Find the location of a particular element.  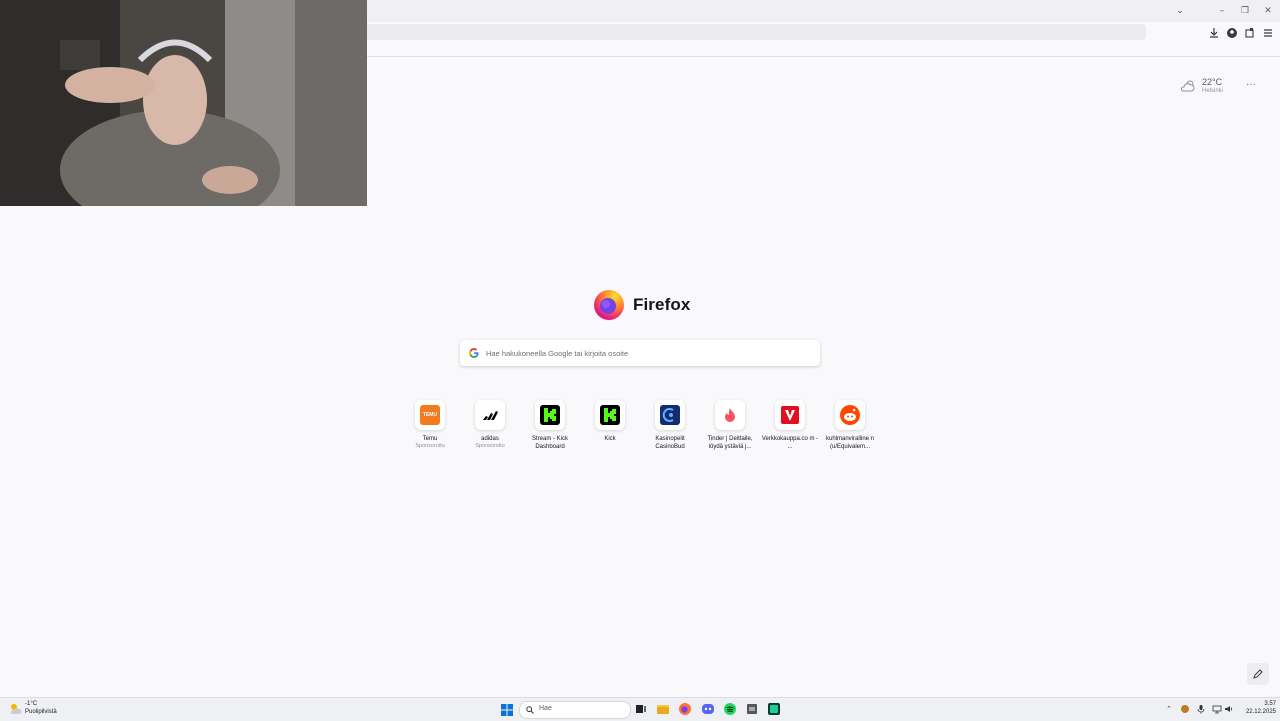

top-site-kick: Kick is located at coordinates (610, 430).